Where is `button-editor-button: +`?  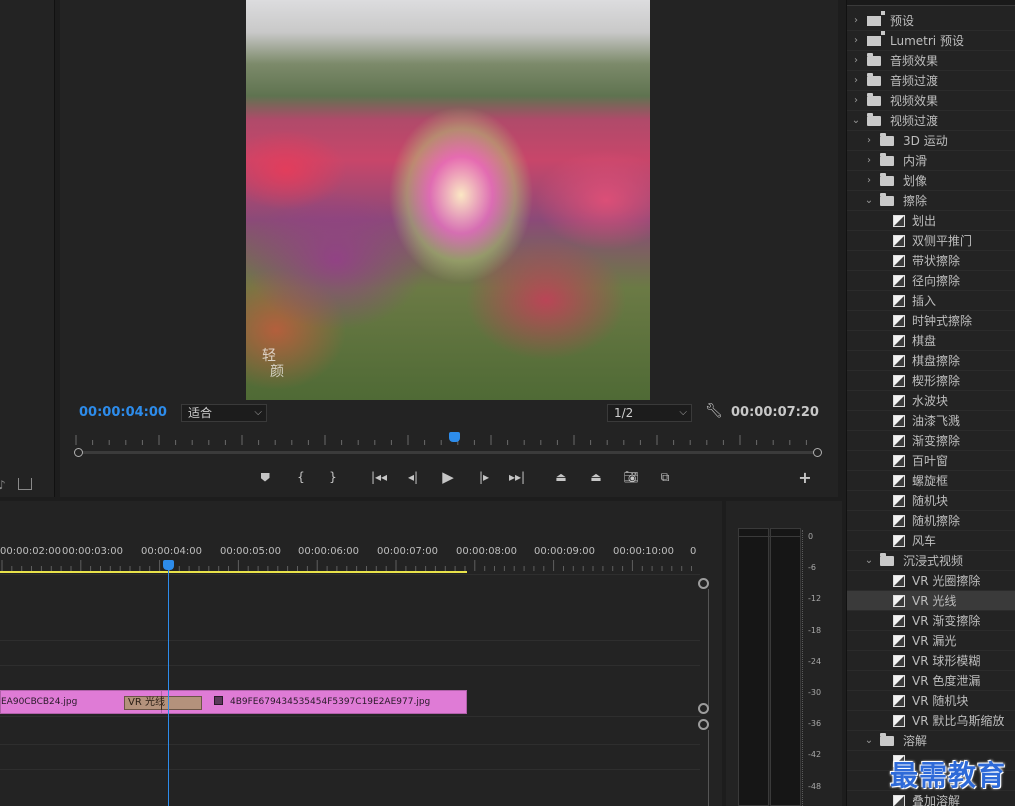 button-editor-button: + is located at coordinates (805, 477).